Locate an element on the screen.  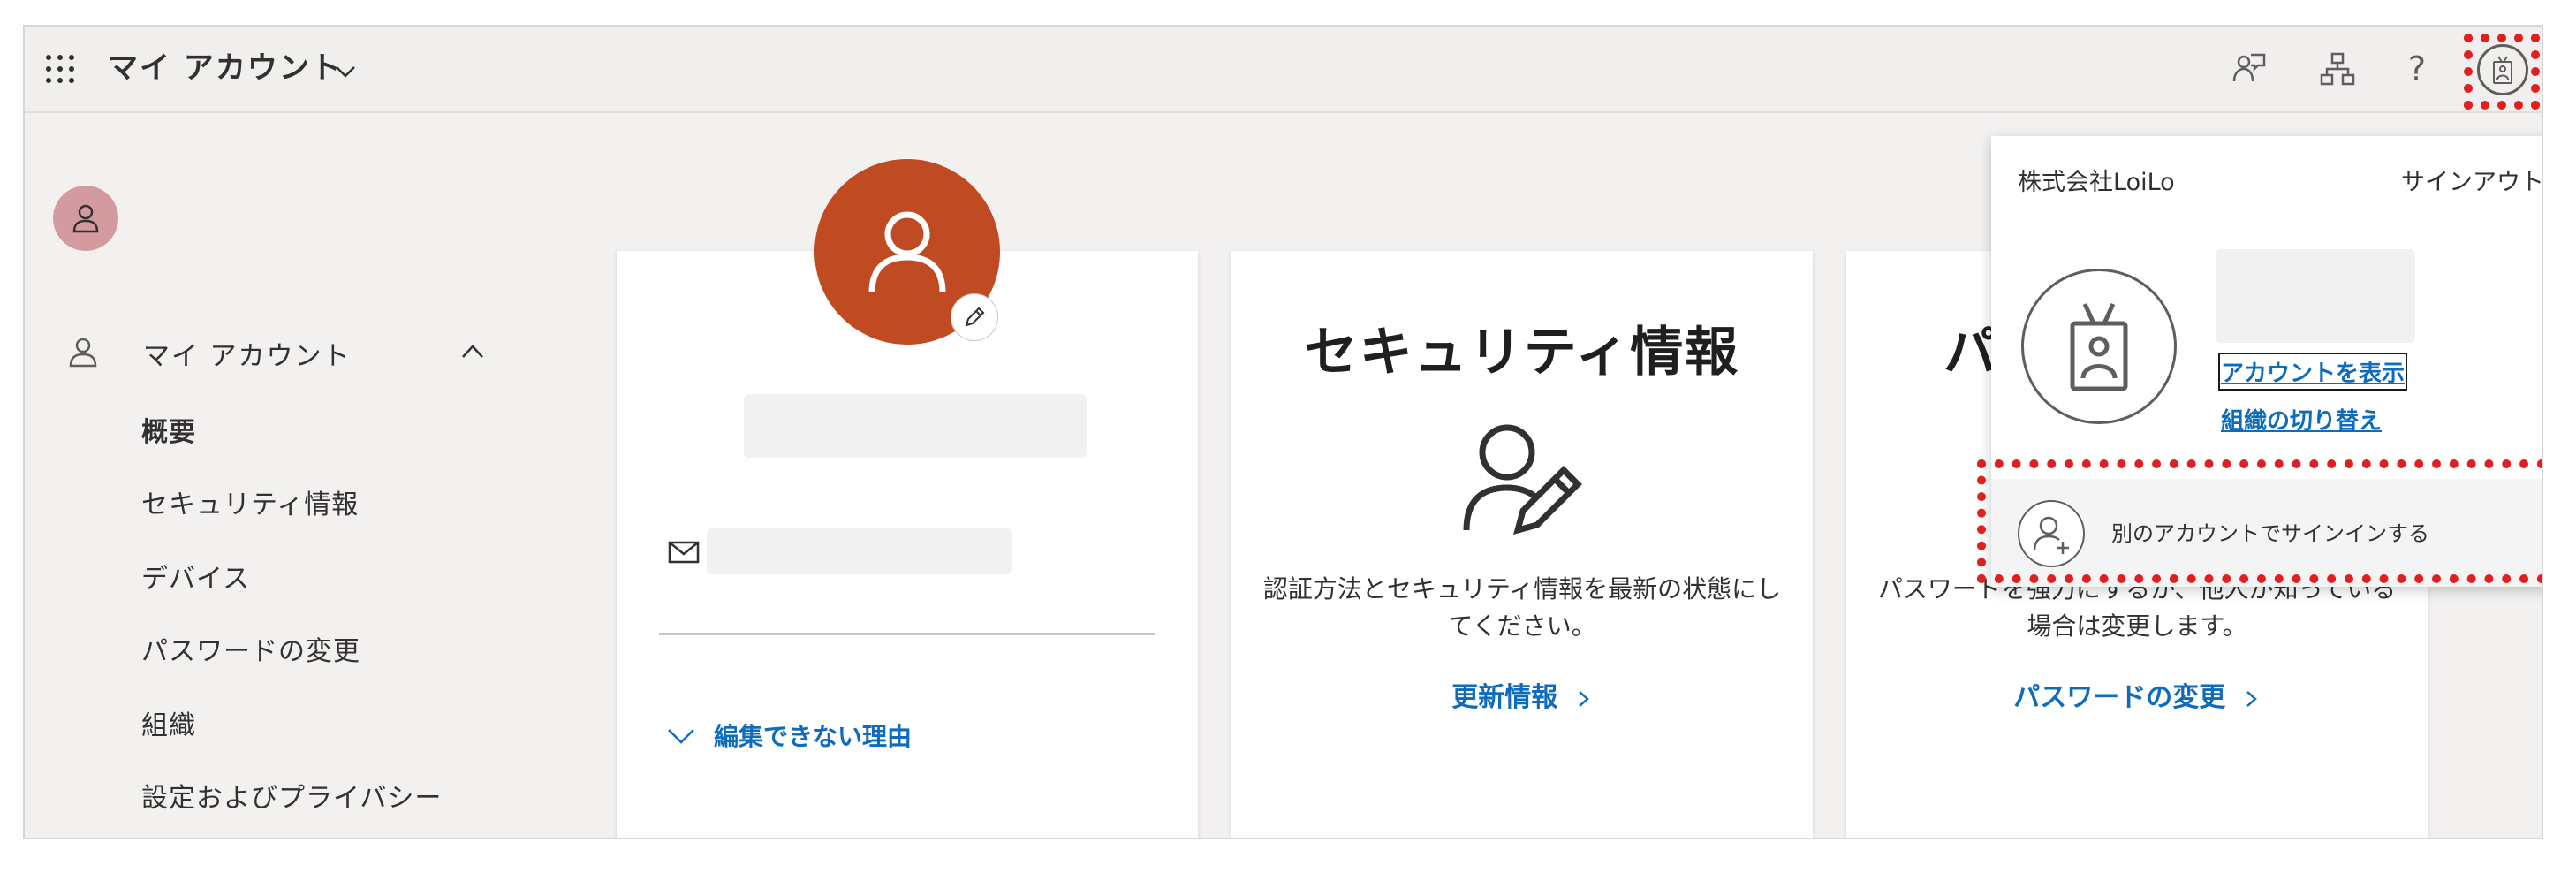
org-chart-icon is located at coordinates (2338, 69).